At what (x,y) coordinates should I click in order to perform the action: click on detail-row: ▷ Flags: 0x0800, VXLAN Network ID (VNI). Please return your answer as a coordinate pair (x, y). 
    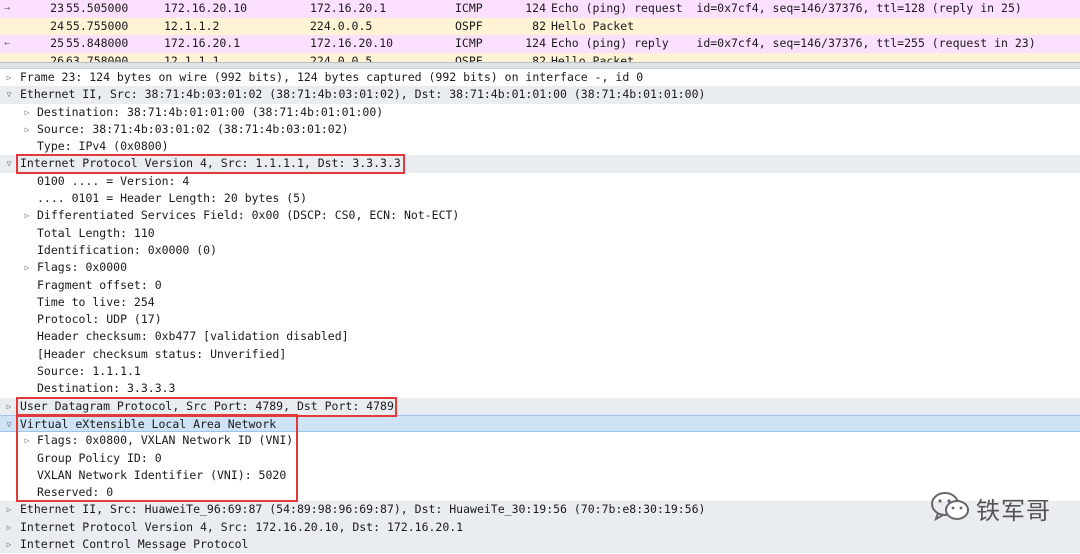
    Looking at the image, I should click on (540, 440).